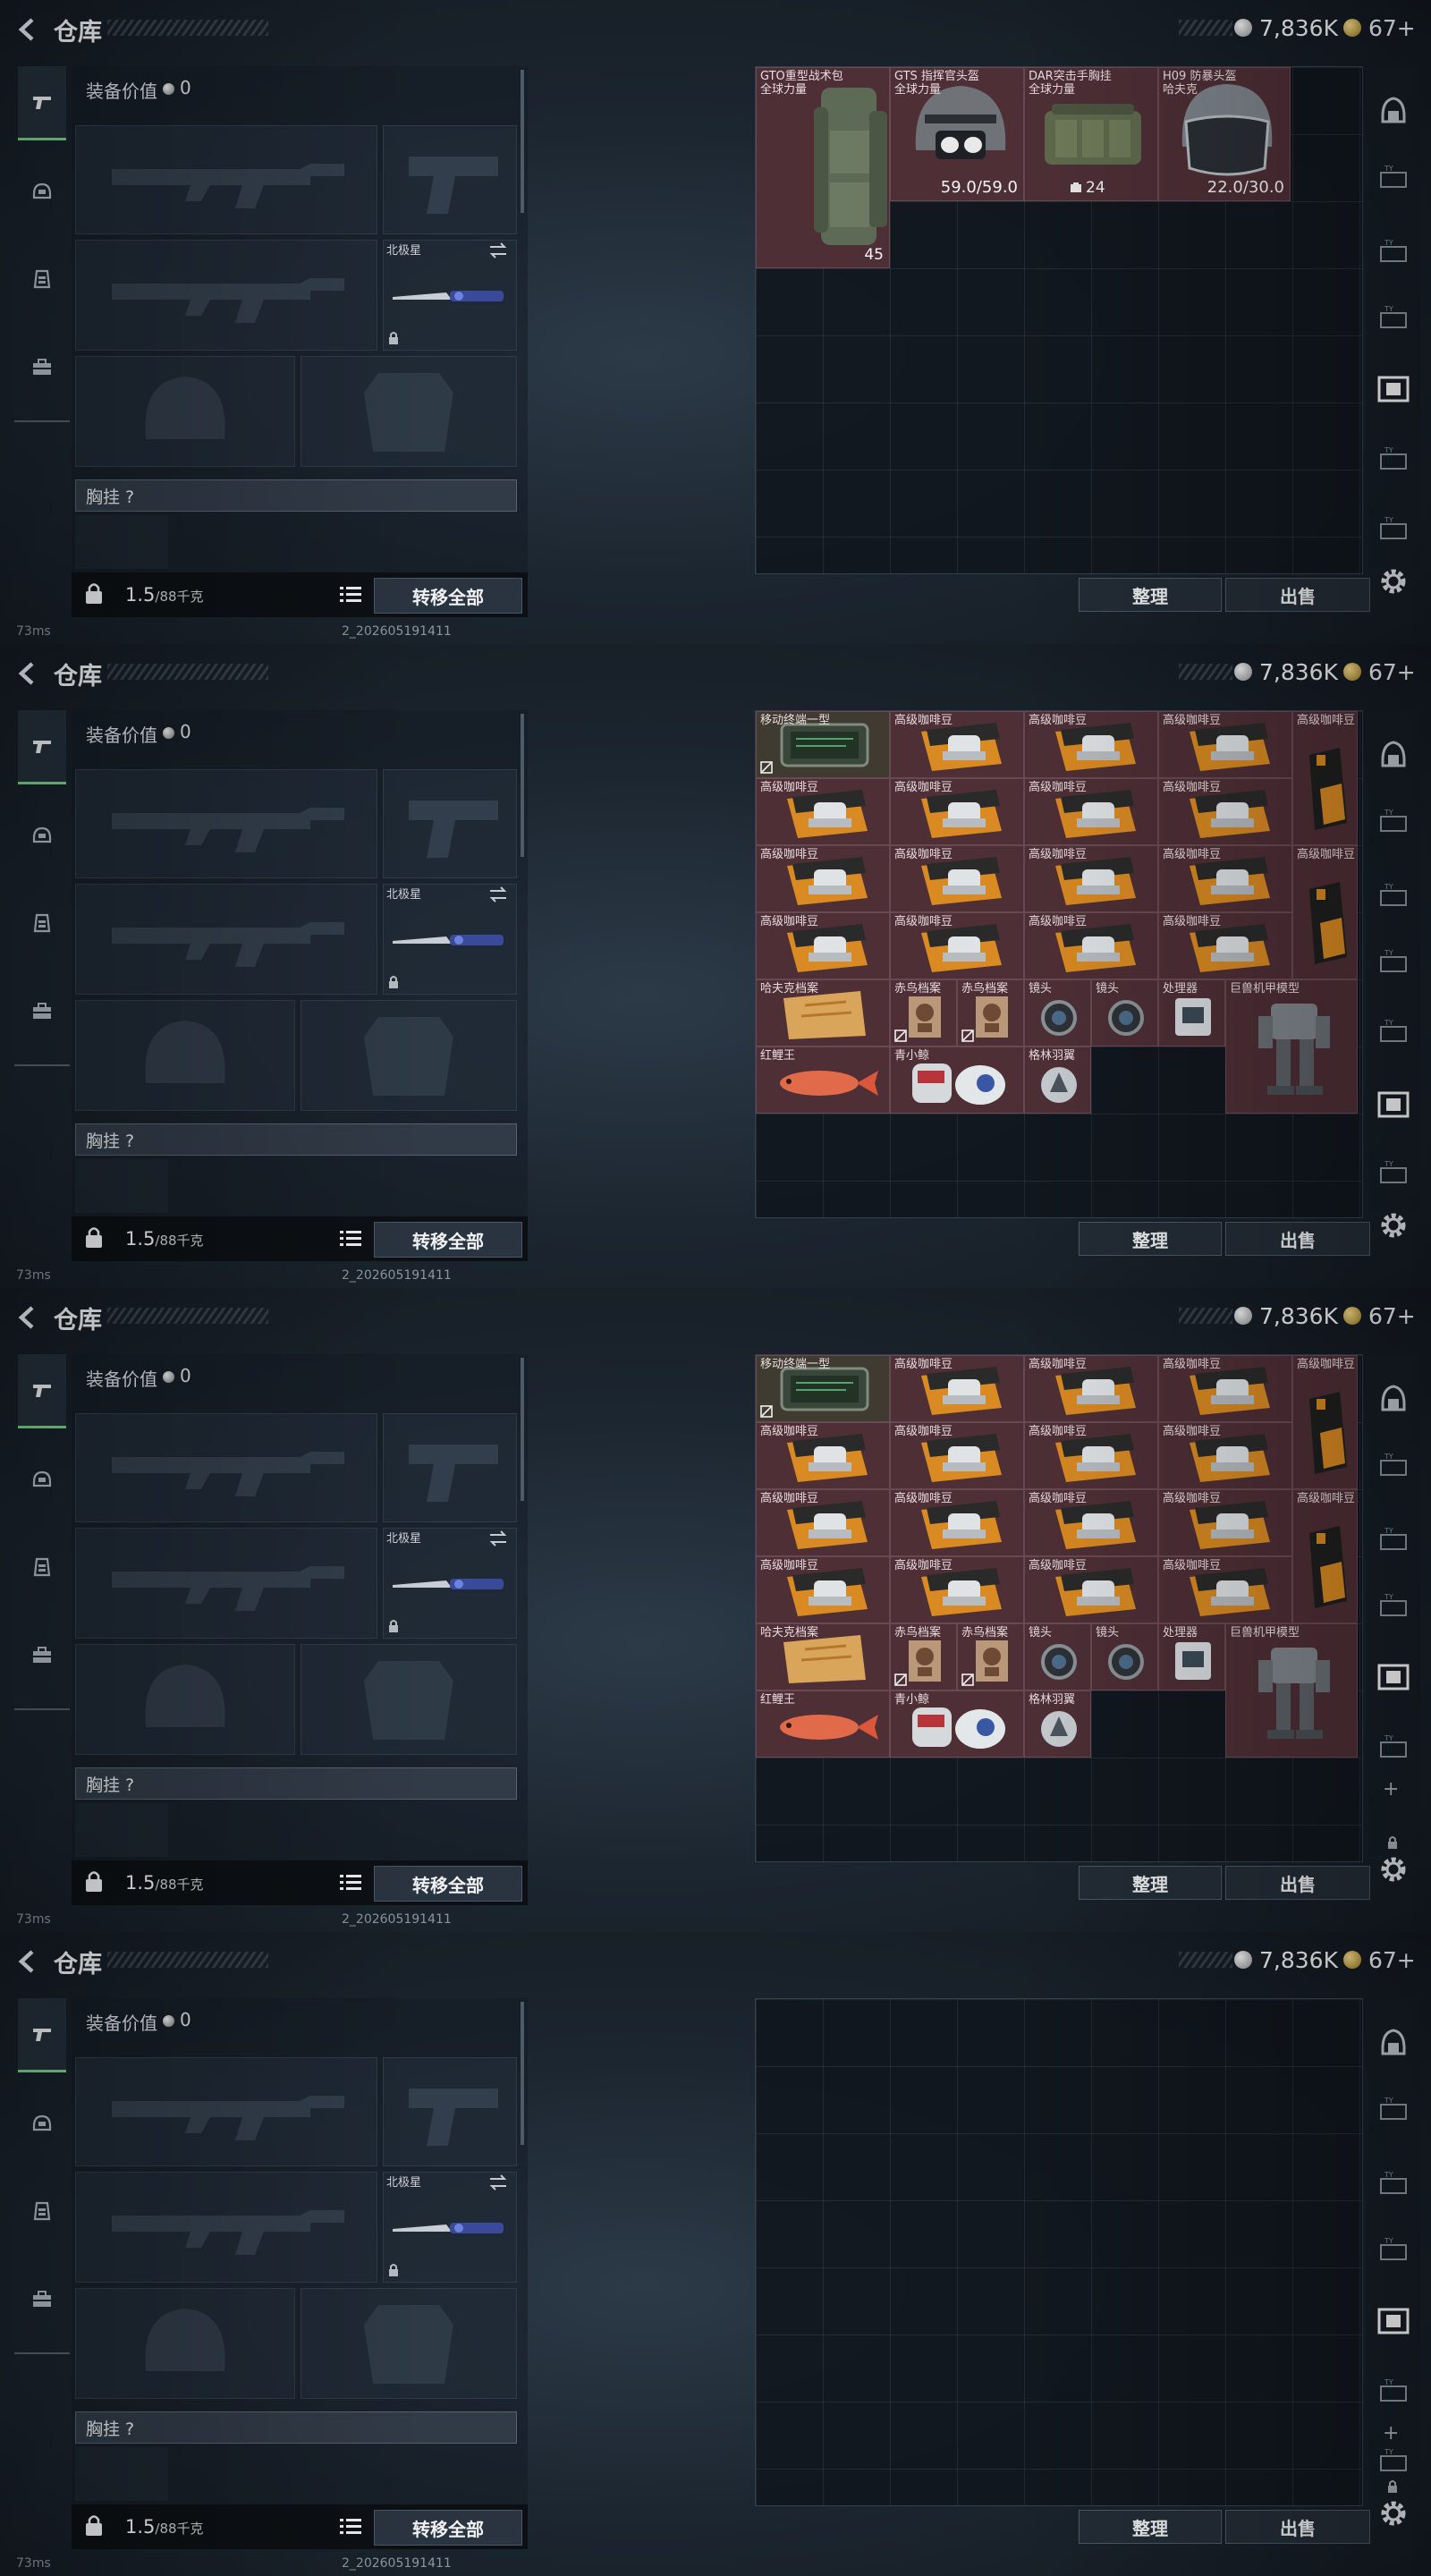 The height and width of the screenshot is (2576, 1431). Describe the element at coordinates (1225, 134) in the screenshot. I see `storage-item: H09 防暴头盔 哈夫克 22.0/30.0` at that location.